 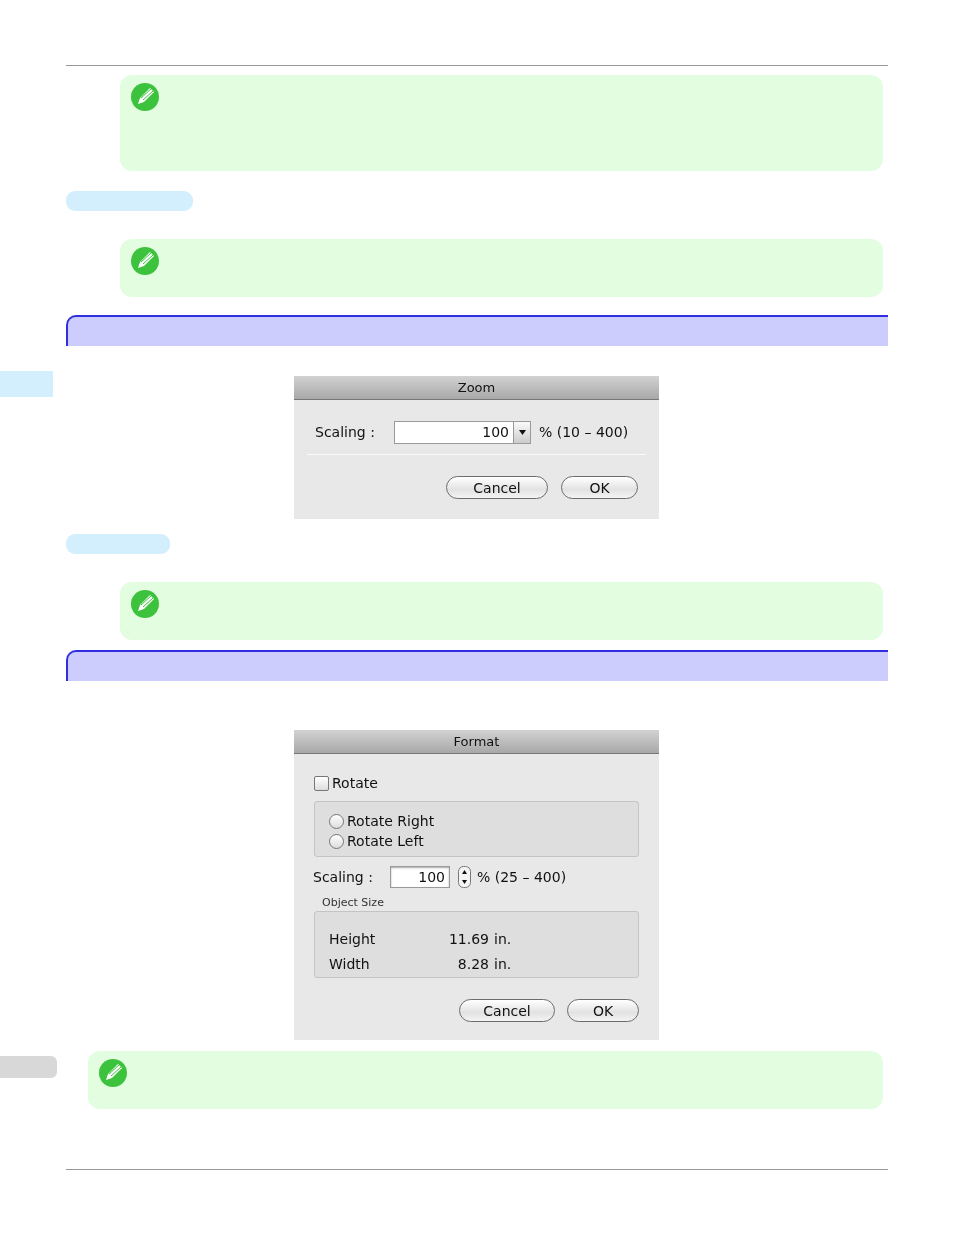 I want to click on radio-label: Rotate Right, so click(x=391, y=821).